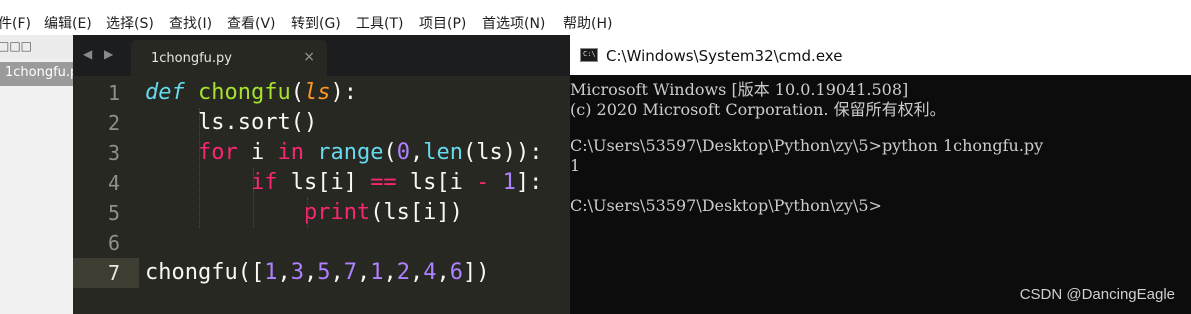 The height and width of the screenshot is (314, 1191). I want to click on console-line: 1, so click(575, 165).